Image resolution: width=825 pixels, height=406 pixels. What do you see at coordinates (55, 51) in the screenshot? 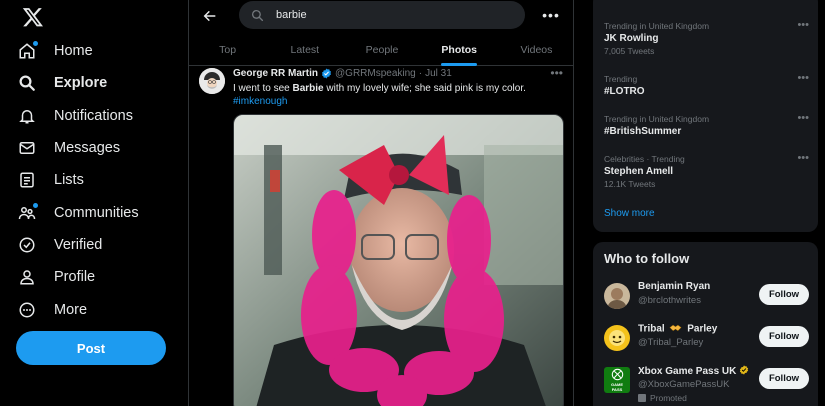
I see `nav-home: Home` at bounding box center [55, 51].